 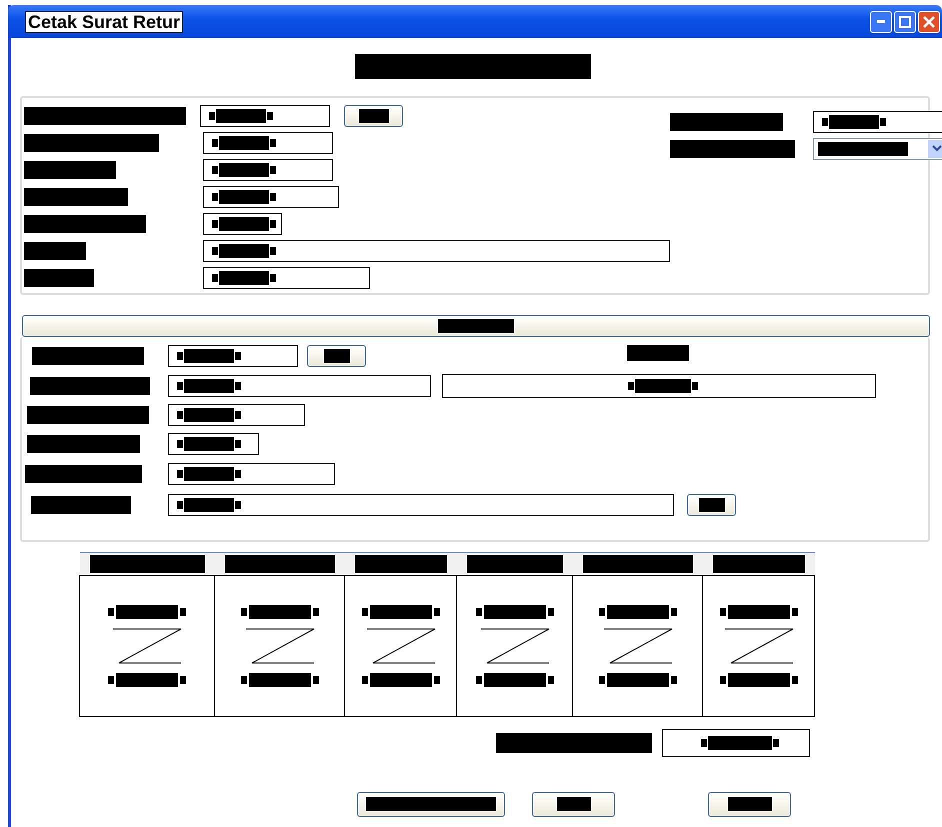 I want to click on close-button, so click(x=929, y=21).